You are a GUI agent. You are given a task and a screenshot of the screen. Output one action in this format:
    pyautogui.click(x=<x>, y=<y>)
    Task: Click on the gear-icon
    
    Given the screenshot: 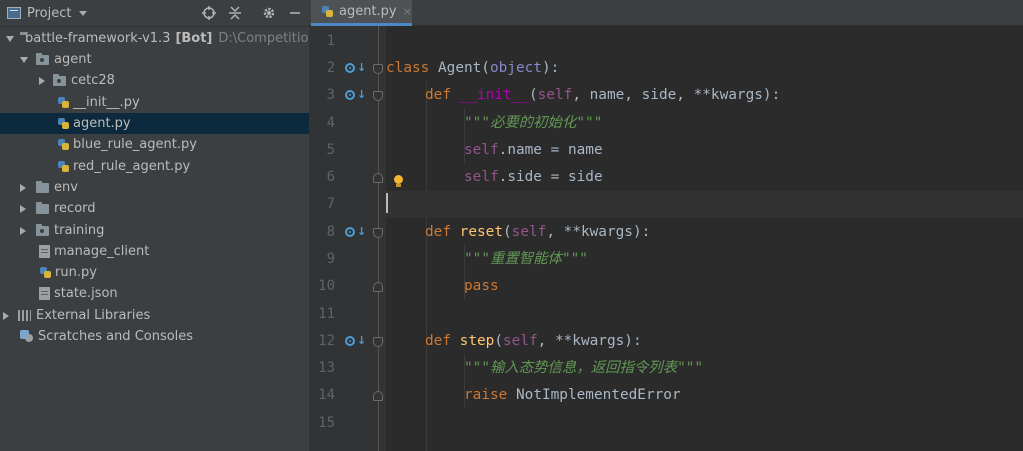 What is the action you would take?
    pyautogui.click(x=269, y=13)
    